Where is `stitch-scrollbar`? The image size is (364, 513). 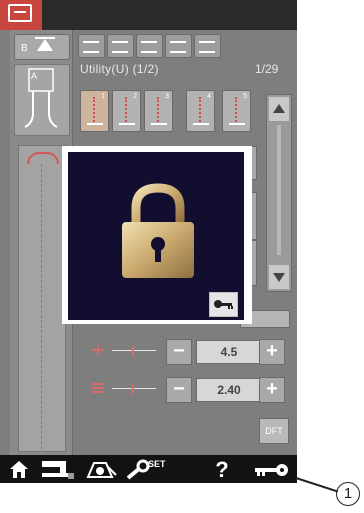 stitch-scrollbar is located at coordinates (279, 193).